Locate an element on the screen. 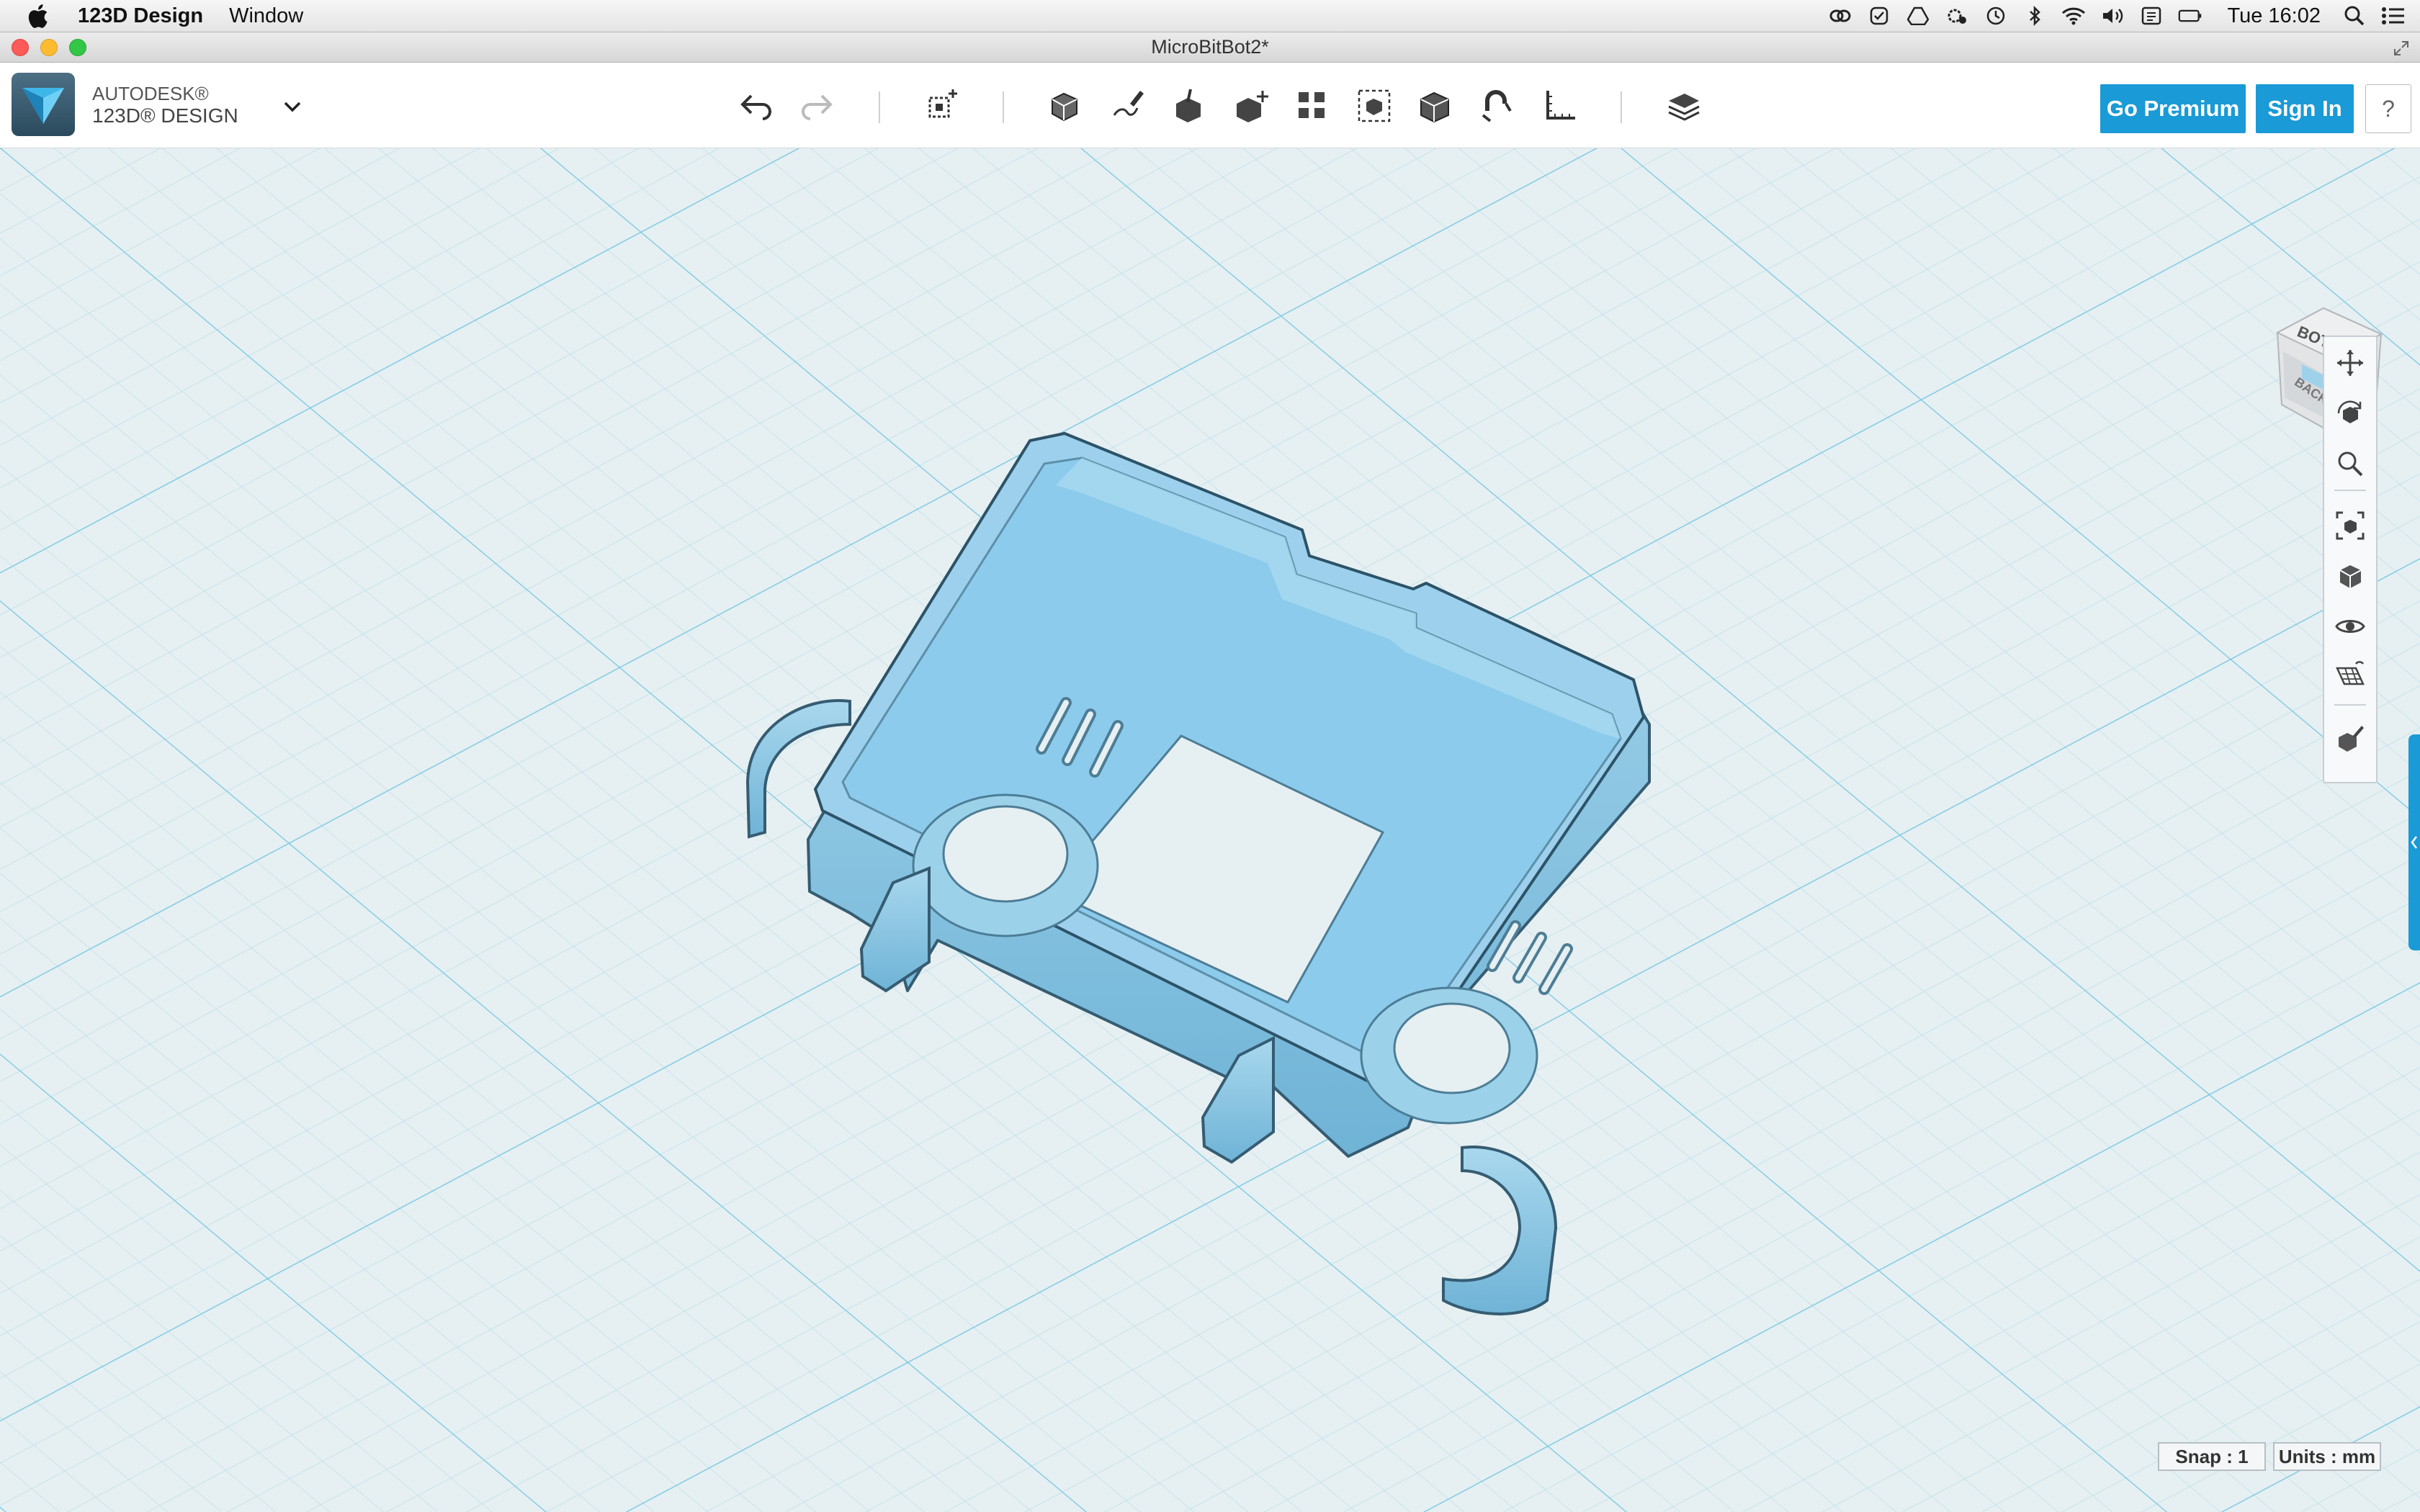 The image size is (2420, 1512). transform-icon is located at coordinates (942, 103).